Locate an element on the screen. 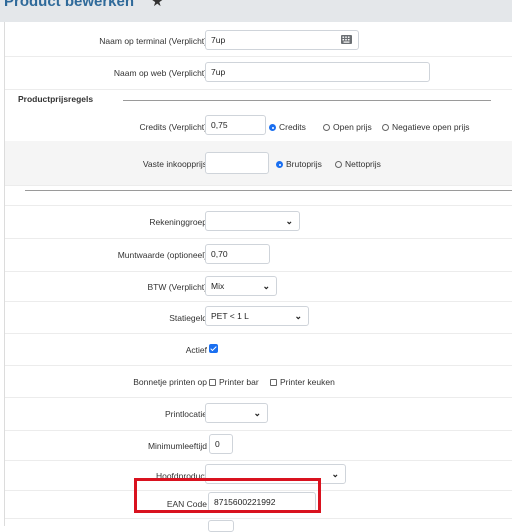 The height and width of the screenshot is (532, 512). terminal-name-input: 7up is located at coordinates (282, 40).